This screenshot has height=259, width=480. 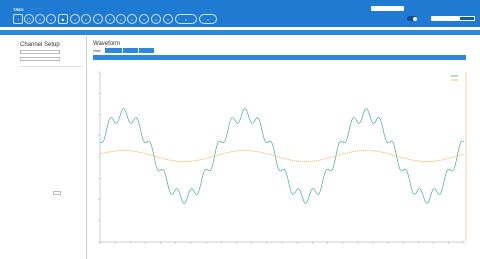 What do you see at coordinates (168, 19) in the screenshot?
I see `toolbar-button-13: ○` at bounding box center [168, 19].